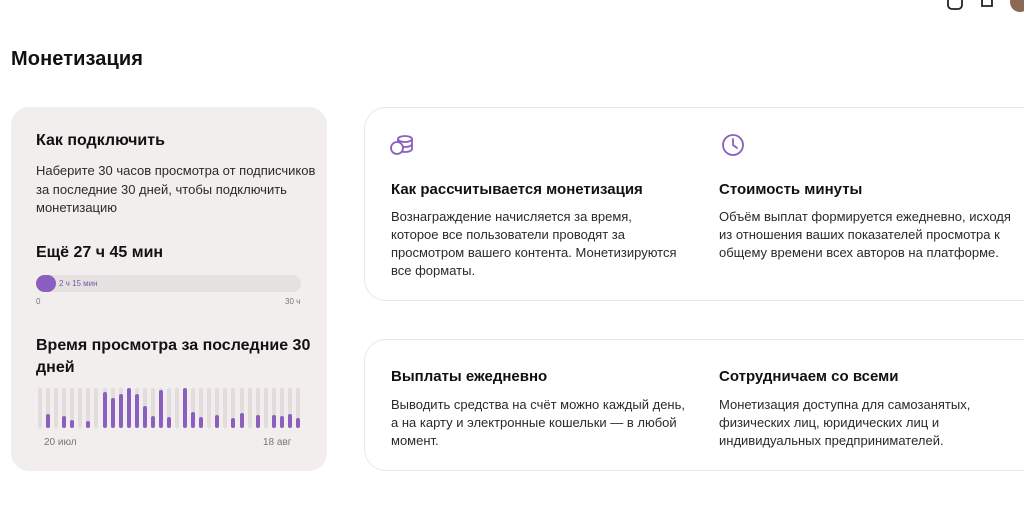  What do you see at coordinates (733, 145) in the screenshot?
I see `clock-icon` at bounding box center [733, 145].